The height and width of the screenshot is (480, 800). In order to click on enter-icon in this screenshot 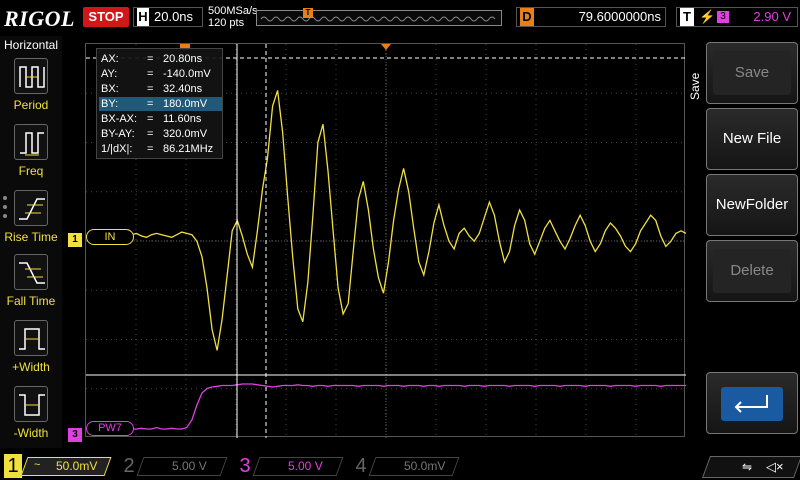, I will do `click(752, 404)`.